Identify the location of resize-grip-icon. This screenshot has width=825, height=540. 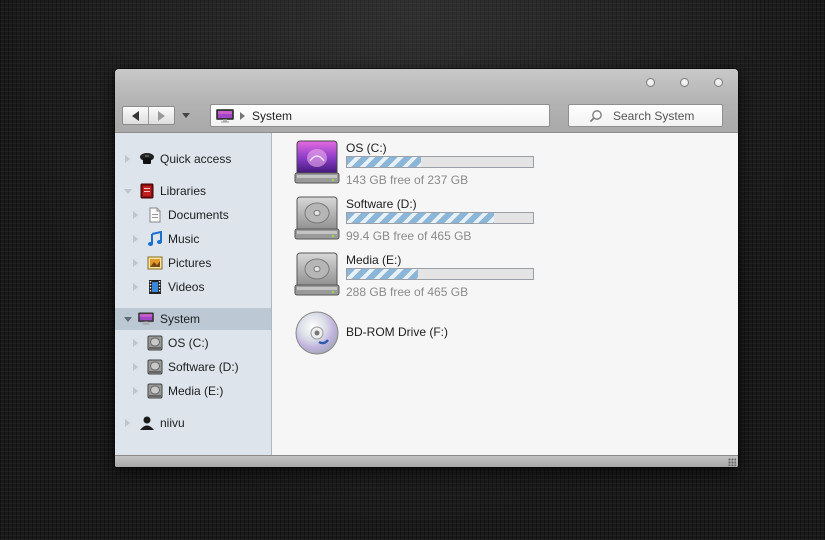
(732, 462).